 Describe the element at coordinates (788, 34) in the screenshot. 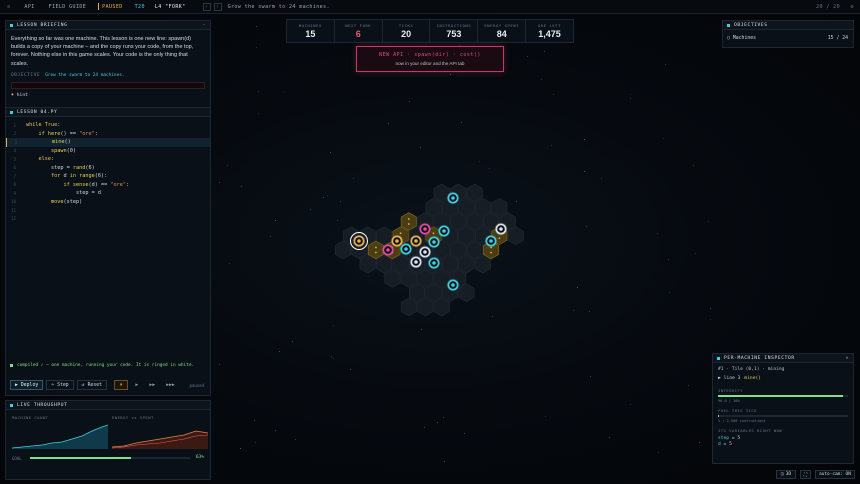

I see `objectives-panel: OBJECTIVES ○ Machines 15 / 24` at that location.